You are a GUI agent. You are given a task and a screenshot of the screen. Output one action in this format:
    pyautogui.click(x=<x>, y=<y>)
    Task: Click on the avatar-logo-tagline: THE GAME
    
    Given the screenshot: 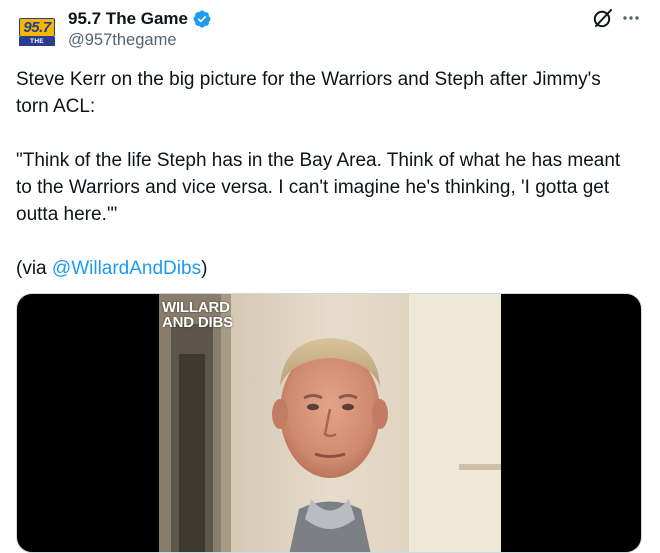 What is the action you would take?
    pyautogui.click(x=37, y=44)
    